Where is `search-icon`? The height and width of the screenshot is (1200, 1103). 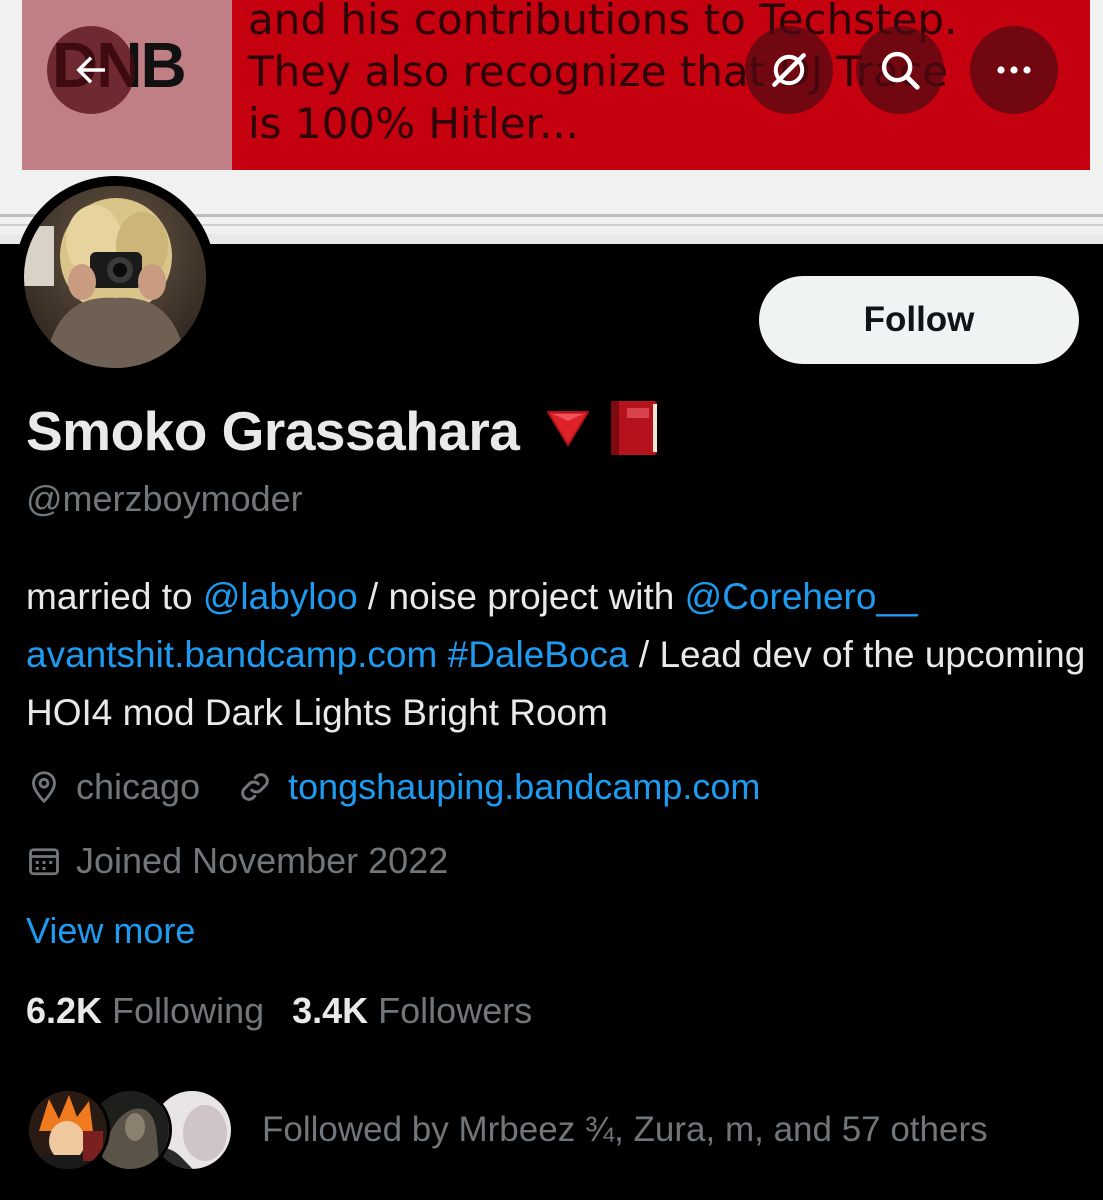
search-icon is located at coordinates (900, 70).